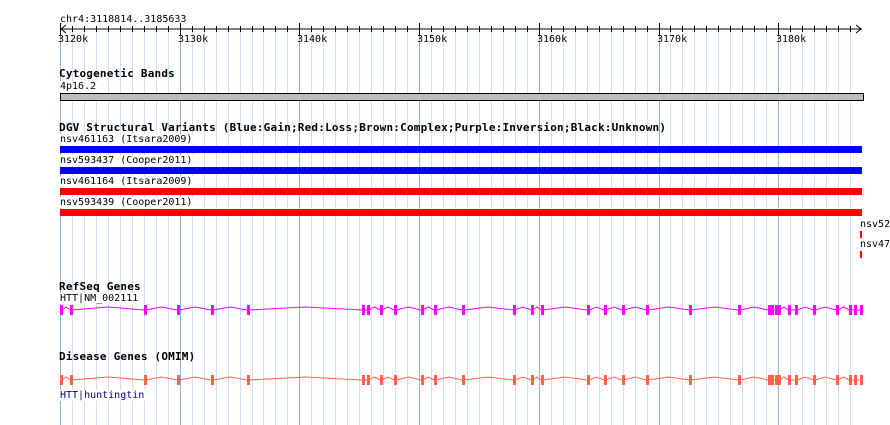 This screenshot has height=425, width=890. I want to click on variant-label: nsv593437 (Cooper2011), so click(127, 160).